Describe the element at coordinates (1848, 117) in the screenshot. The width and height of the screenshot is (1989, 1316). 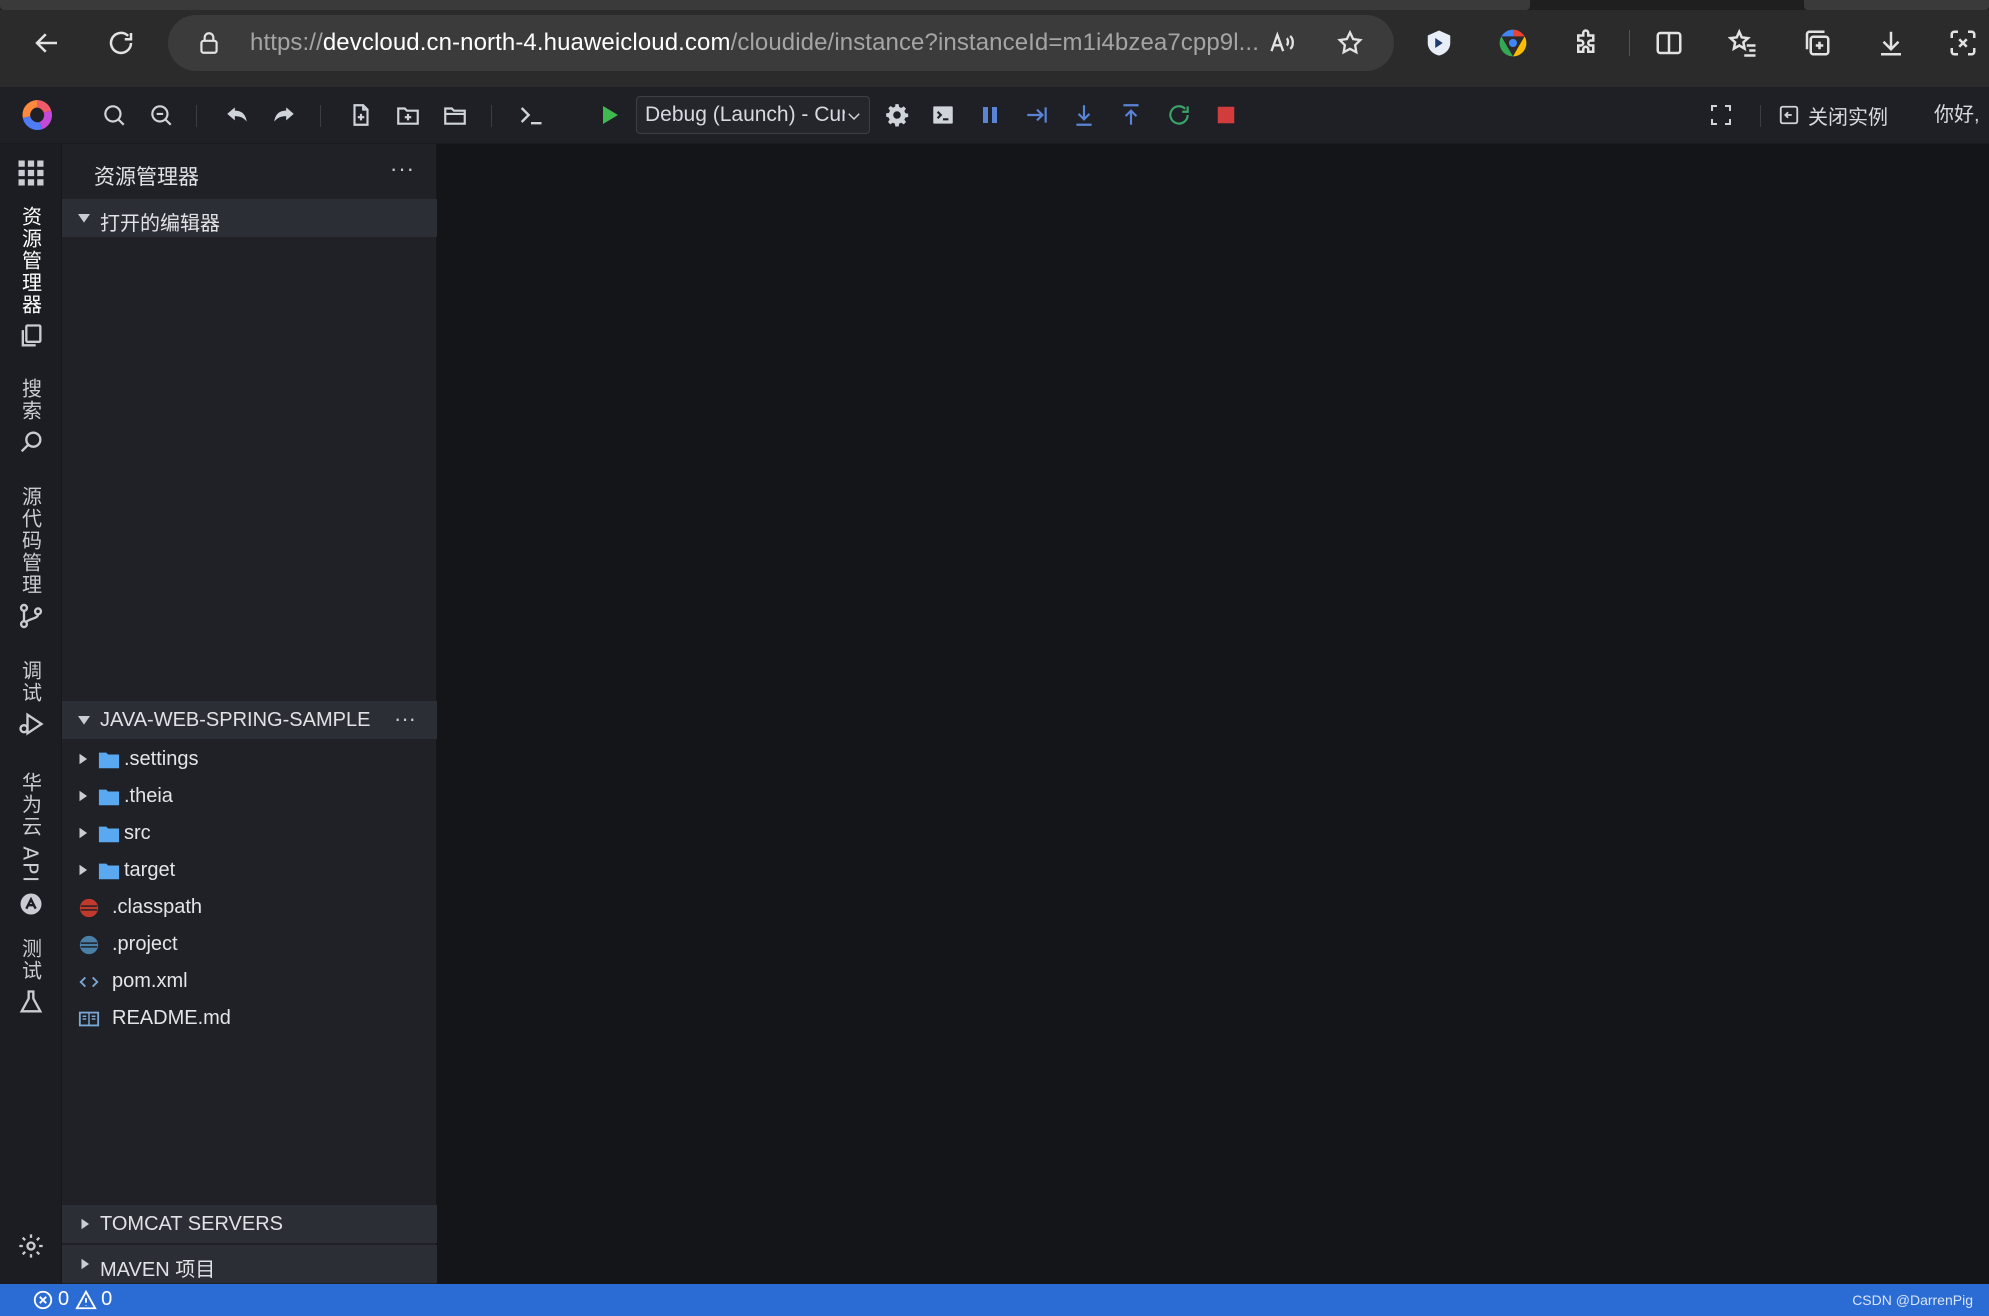
I see `close-instance-label: 关闭实例` at that location.